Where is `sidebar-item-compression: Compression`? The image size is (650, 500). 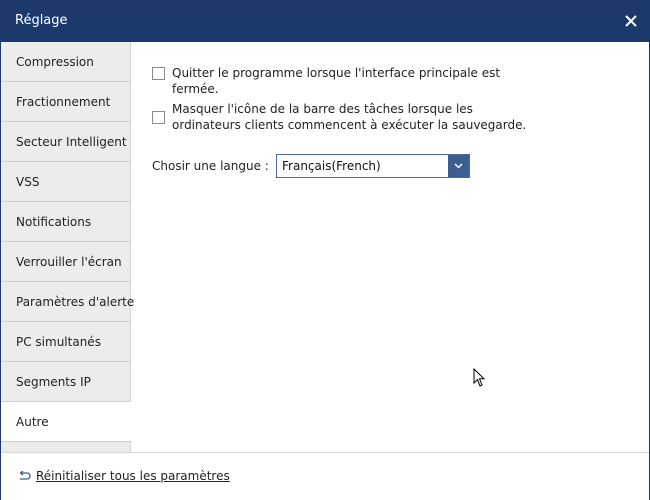
sidebar-item-compression: Compression is located at coordinates (65, 62).